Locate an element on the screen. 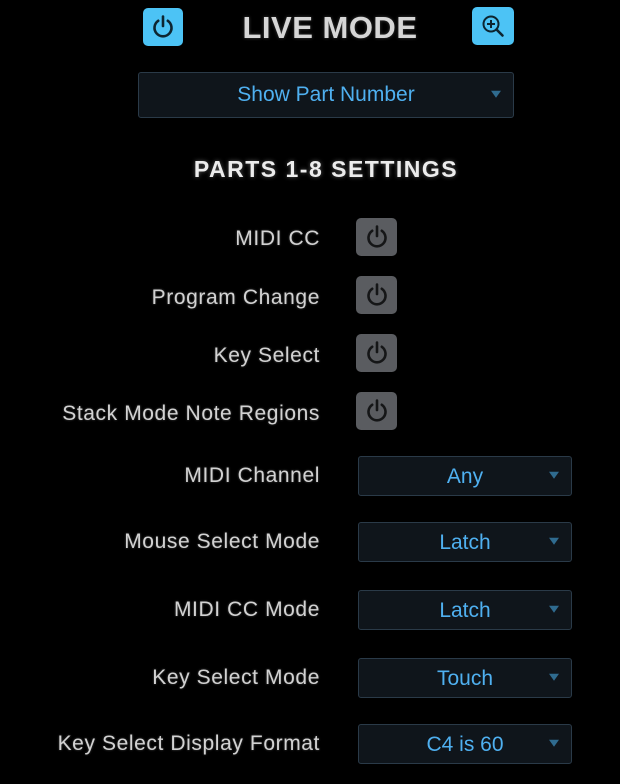  midi-channel-value: Any is located at coordinates (465, 476).